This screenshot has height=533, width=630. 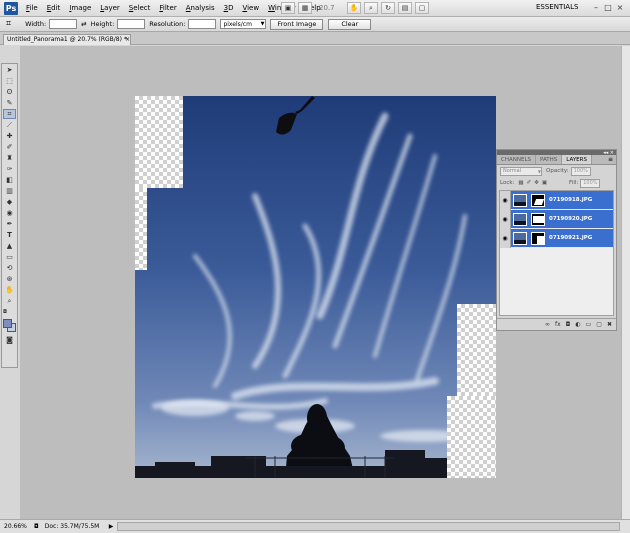 What do you see at coordinates (9, 279) in the screenshot?
I see `3d-orbit-tool-icon: ⊛` at bounding box center [9, 279].